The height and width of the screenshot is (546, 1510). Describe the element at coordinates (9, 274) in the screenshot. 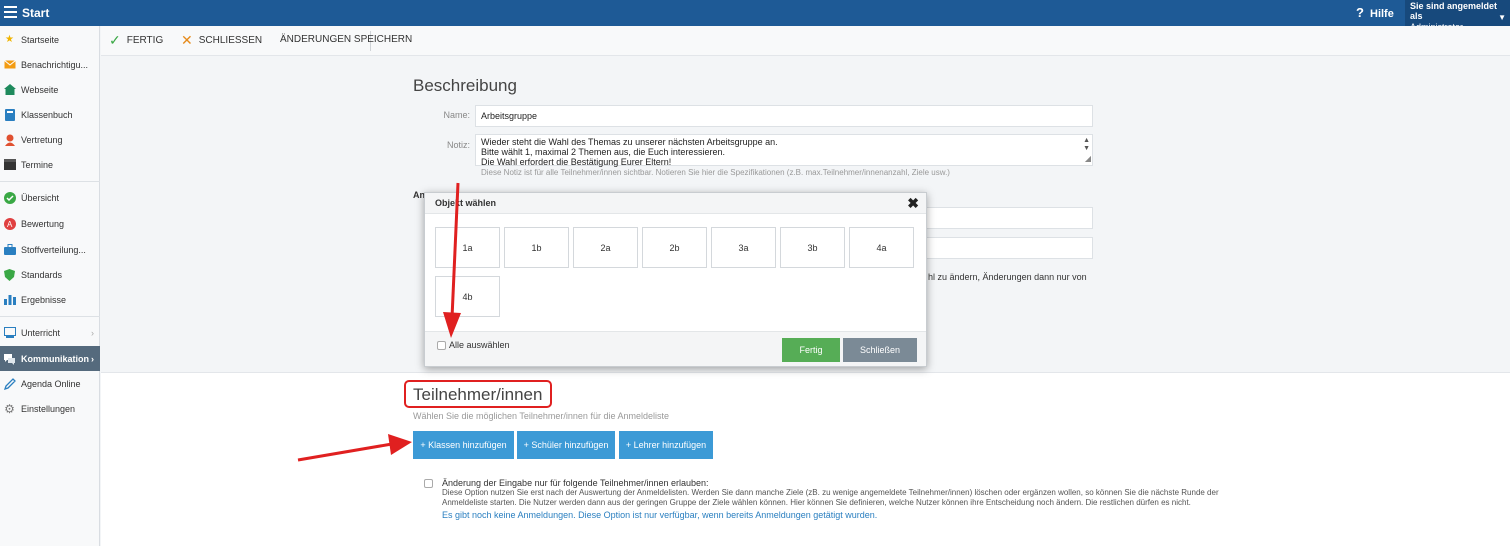

I see `shield-check-icon` at that location.